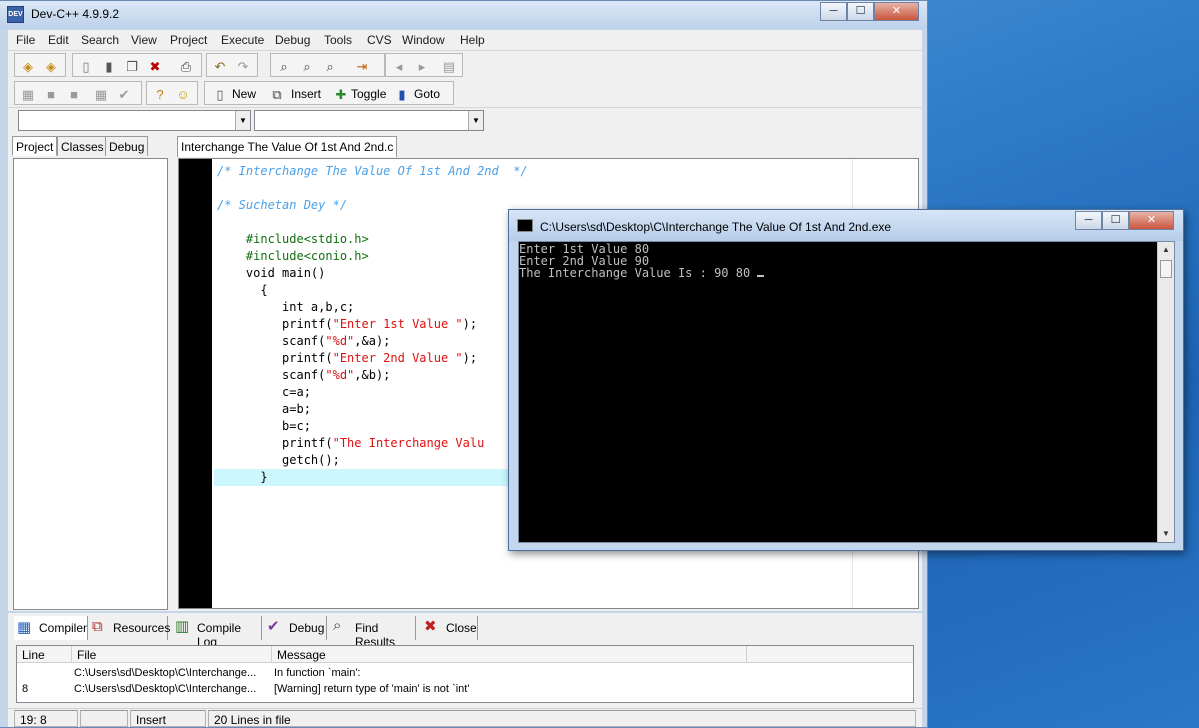  What do you see at coordinates (144, 40) in the screenshot?
I see `menu-view: View` at bounding box center [144, 40].